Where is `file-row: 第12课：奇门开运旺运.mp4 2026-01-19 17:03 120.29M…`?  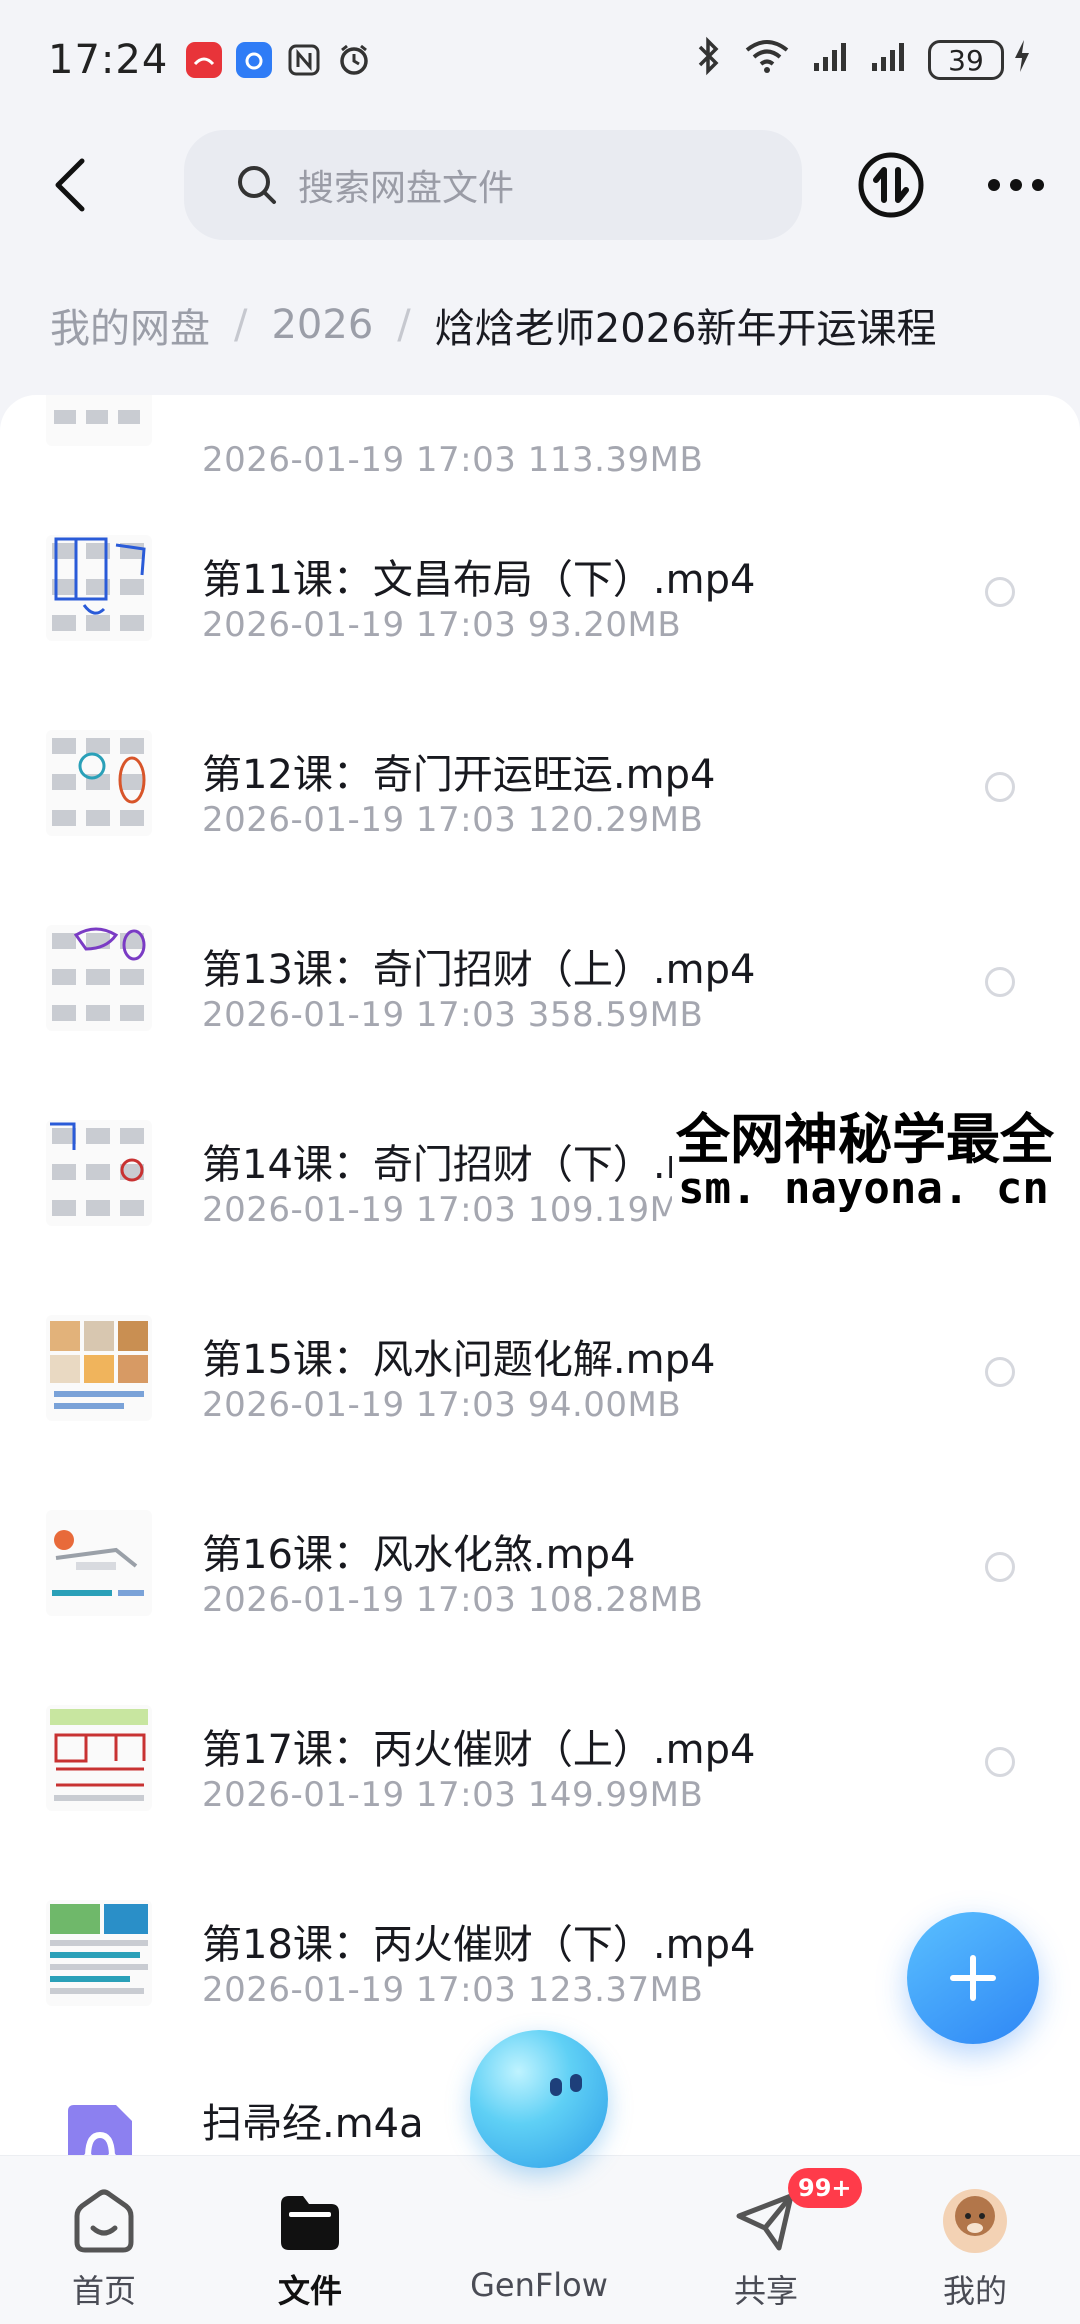
file-row: 第12课：奇门开运旺运.mp4 2026-01-19 17:03 120.29M… is located at coordinates (540, 787).